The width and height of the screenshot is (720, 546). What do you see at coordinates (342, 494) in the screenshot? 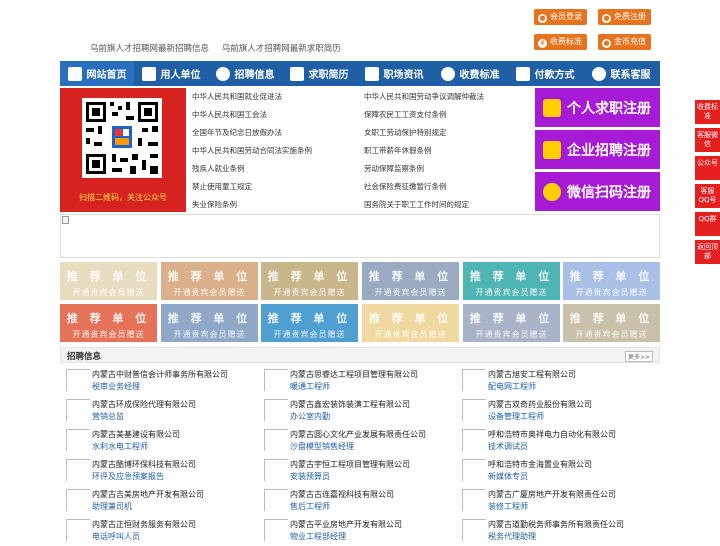
I see `company-name: 内蒙古古连嘉视科技有限公司` at bounding box center [342, 494].